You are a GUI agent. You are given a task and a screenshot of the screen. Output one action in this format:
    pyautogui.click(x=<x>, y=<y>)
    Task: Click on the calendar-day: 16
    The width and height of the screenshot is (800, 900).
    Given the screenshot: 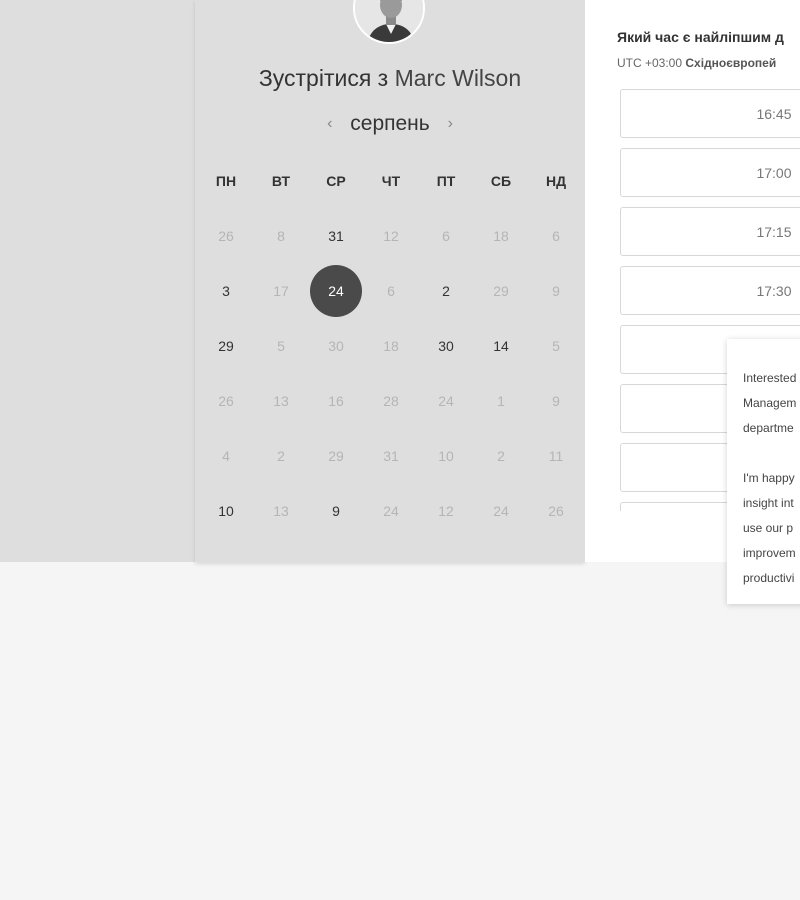 What is the action you would take?
    pyautogui.click(x=336, y=401)
    